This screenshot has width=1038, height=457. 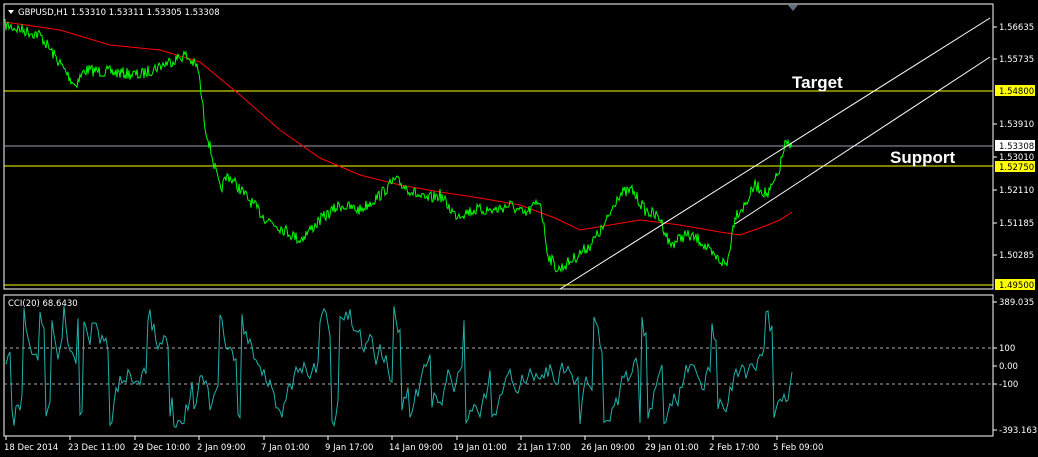 What do you see at coordinates (734, 448) in the screenshot?
I see `time-label: 2 Feb 17:00` at bounding box center [734, 448].